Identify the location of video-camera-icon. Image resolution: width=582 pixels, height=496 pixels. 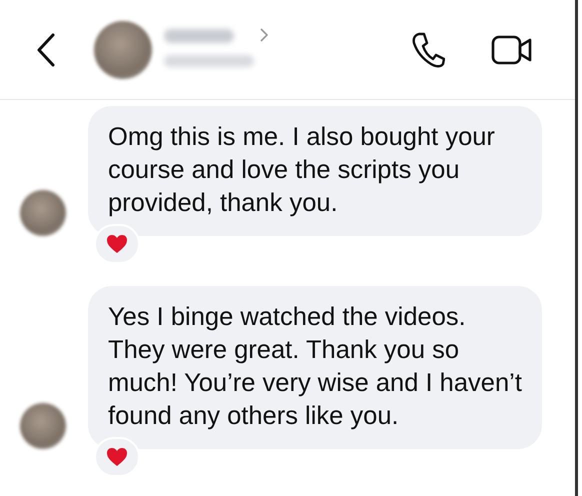
(512, 49).